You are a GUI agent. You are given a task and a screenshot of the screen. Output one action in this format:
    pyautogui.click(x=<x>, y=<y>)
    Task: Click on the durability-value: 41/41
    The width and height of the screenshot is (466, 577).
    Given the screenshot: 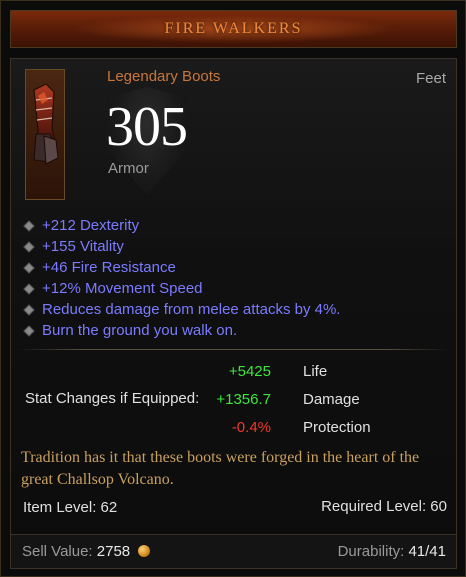 What is the action you would take?
    pyautogui.click(x=427, y=551)
    